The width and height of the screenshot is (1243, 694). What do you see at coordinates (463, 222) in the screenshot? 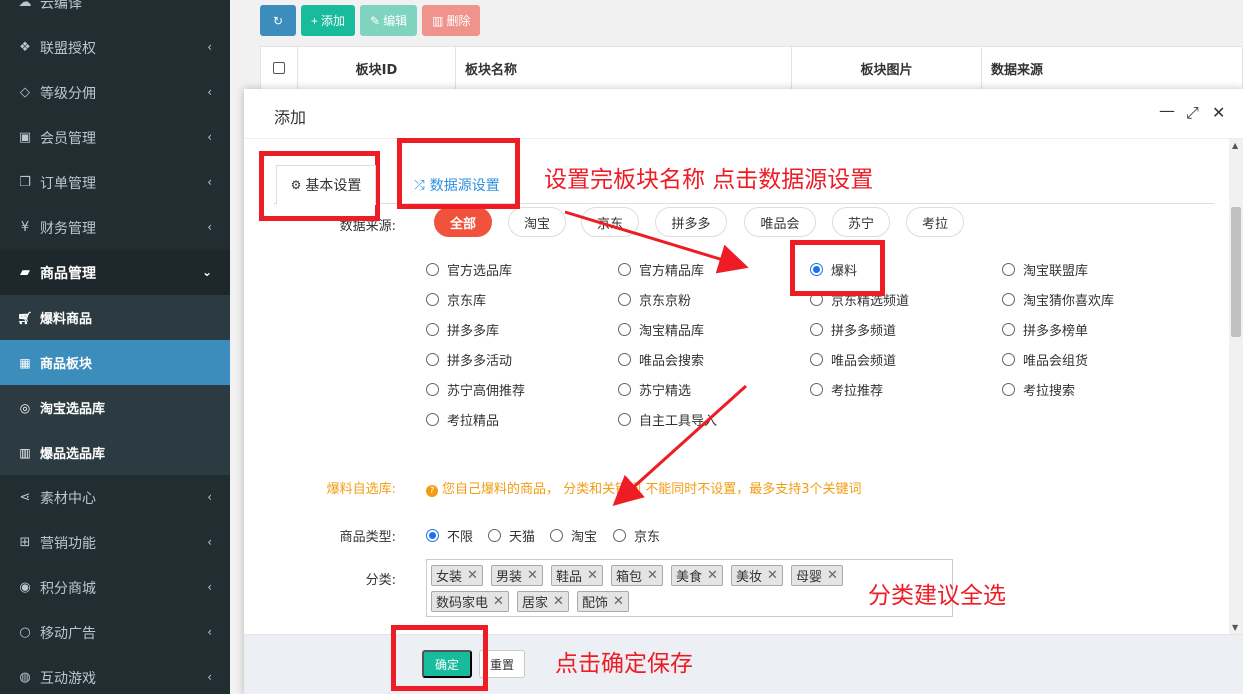
I see `source-chip-all: 全部` at bounding box center [463, 222].